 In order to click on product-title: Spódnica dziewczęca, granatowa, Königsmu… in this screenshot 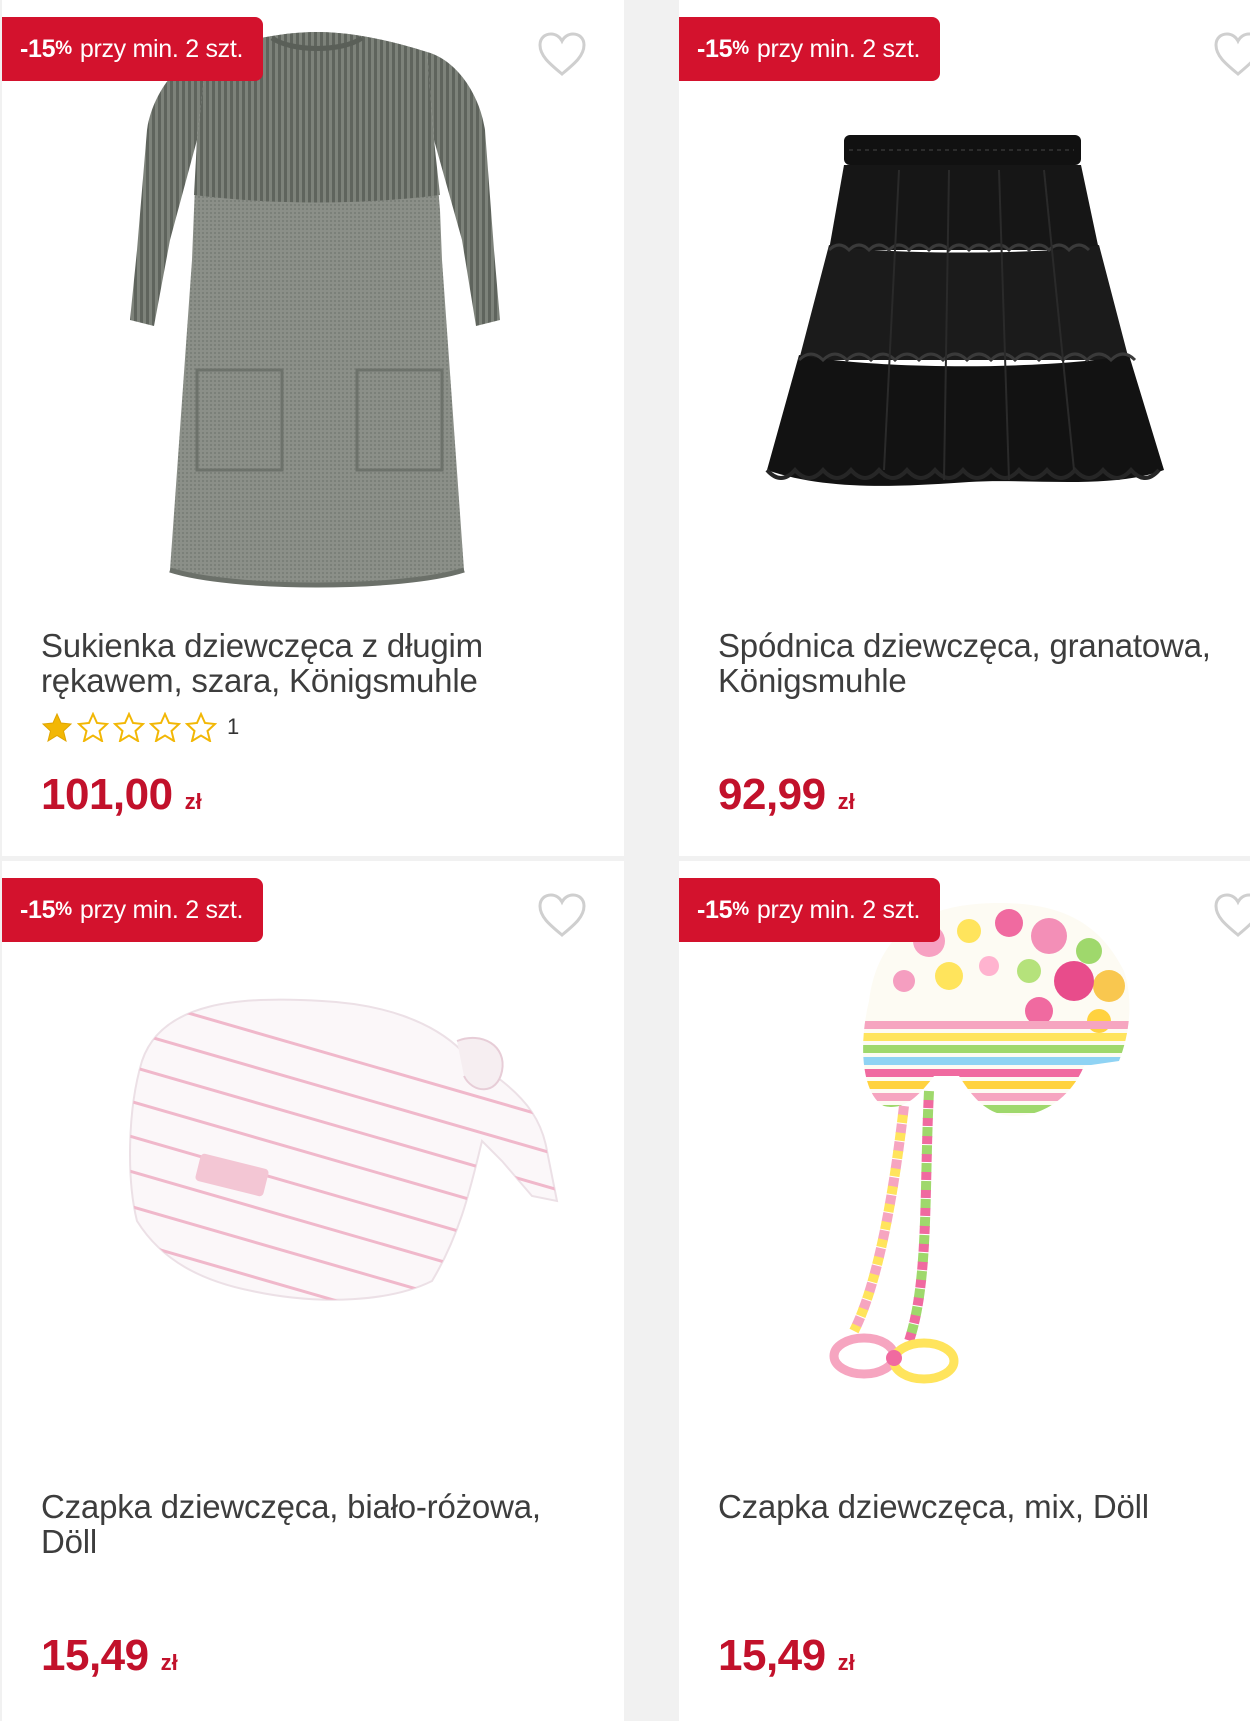, I will do `click(983, 663)`.